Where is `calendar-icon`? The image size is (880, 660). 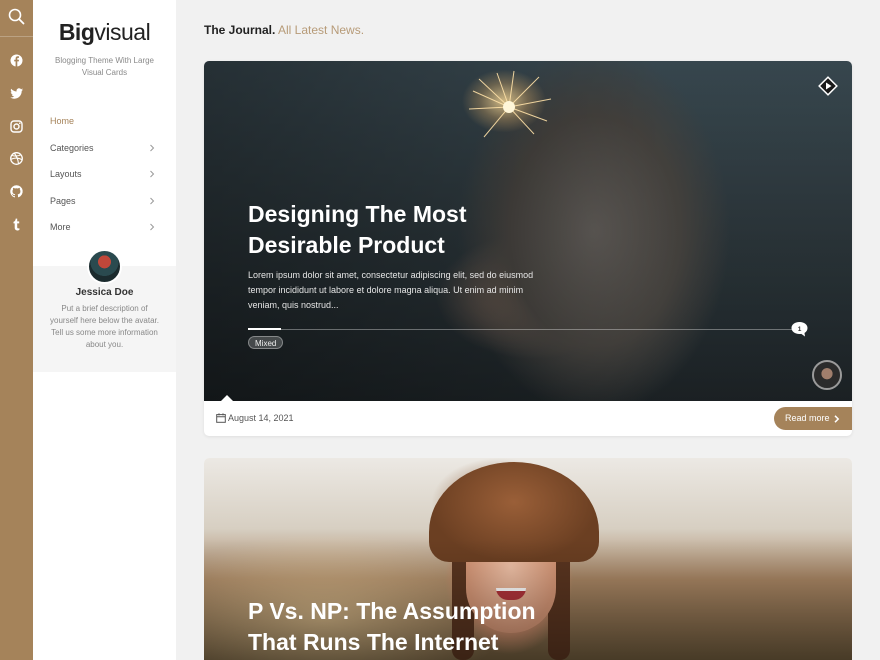 calendar-icon is located at coordinates (221, 418).